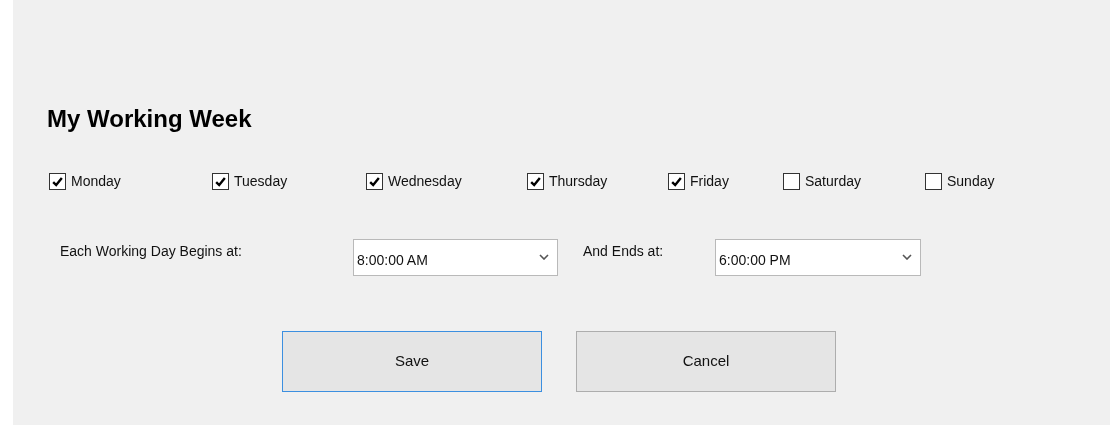  What do you see at coordinates (971, 181) in the screenshot?
I see `checkbox-label: Sunday` at bounding box center [971, 181].